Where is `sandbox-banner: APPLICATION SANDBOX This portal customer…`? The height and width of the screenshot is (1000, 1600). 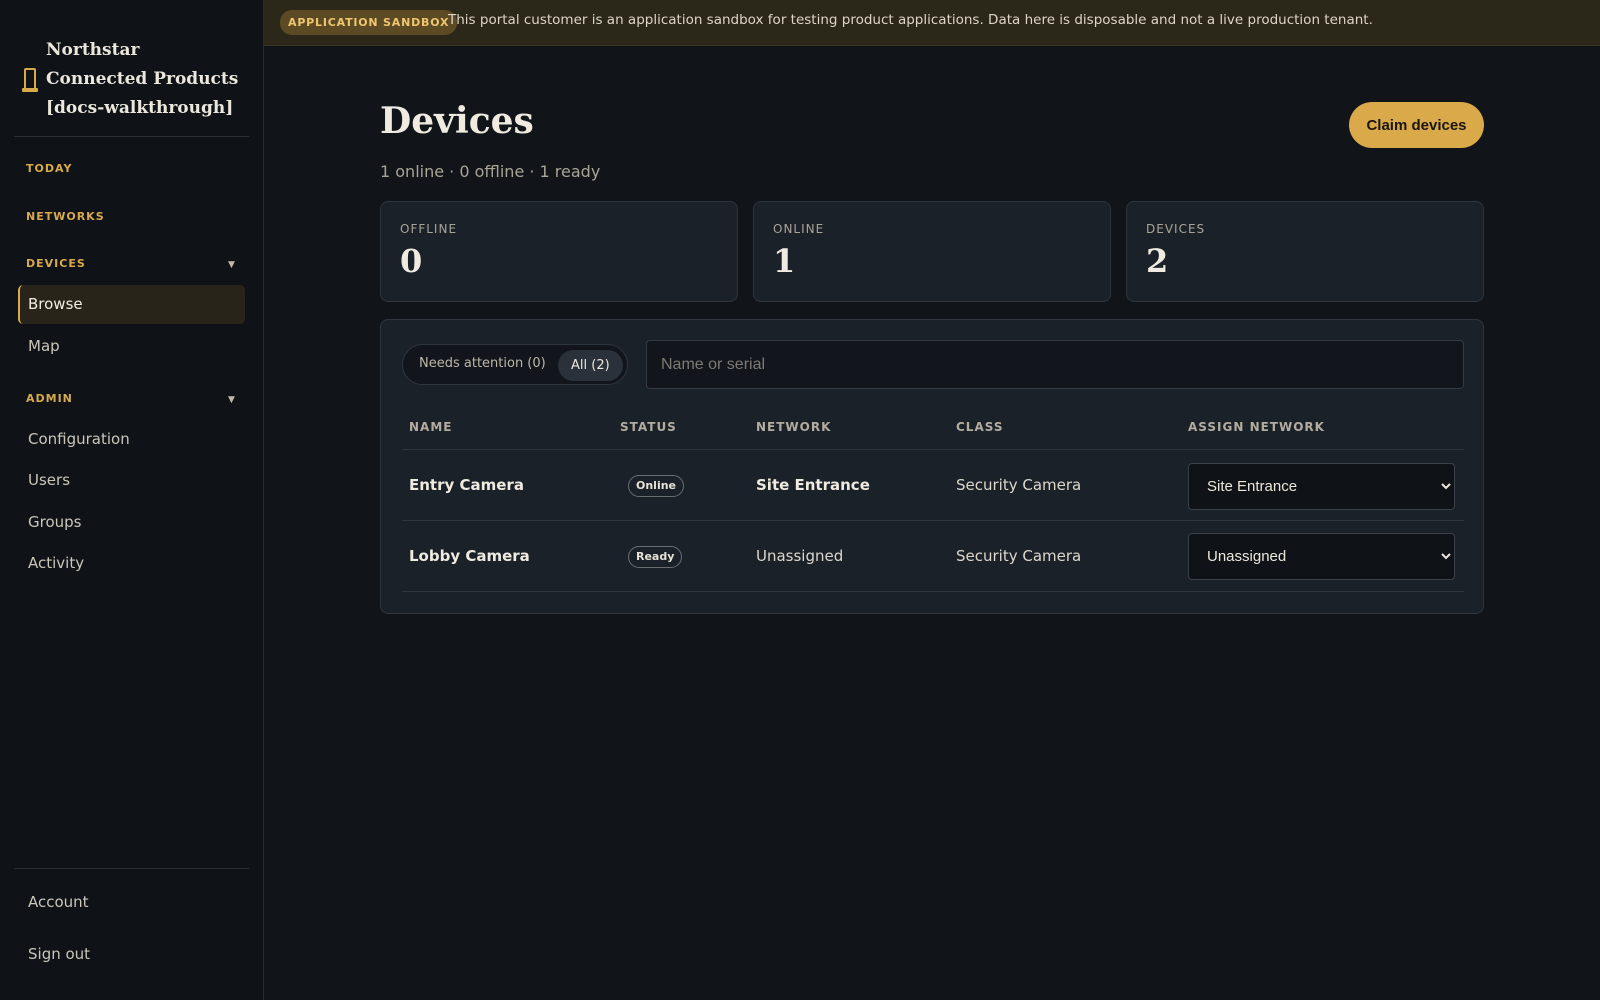
sandbox-banner: APPLICATION SANDBOX This portal customer… is located at coordinates (932, 23).